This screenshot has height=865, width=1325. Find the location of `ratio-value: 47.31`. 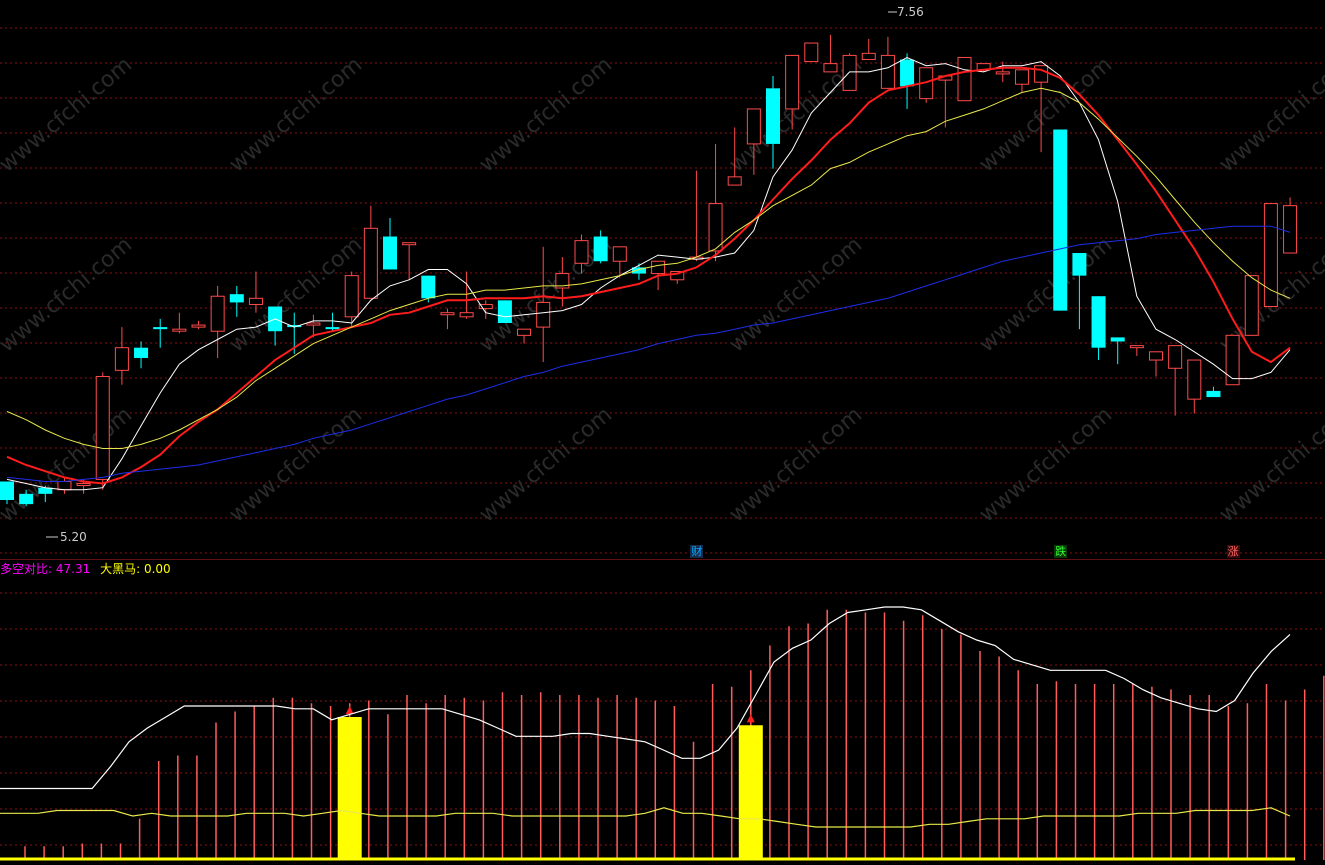

ratio-value: 47.31 is located at coordinates (73, 569).